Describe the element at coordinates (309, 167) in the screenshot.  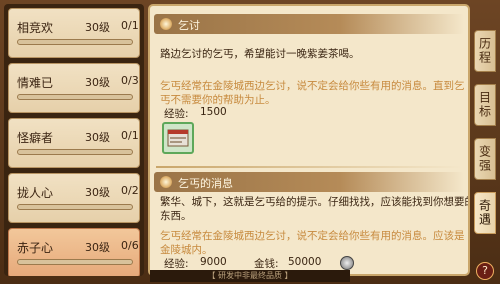
I see `divider` at that location.